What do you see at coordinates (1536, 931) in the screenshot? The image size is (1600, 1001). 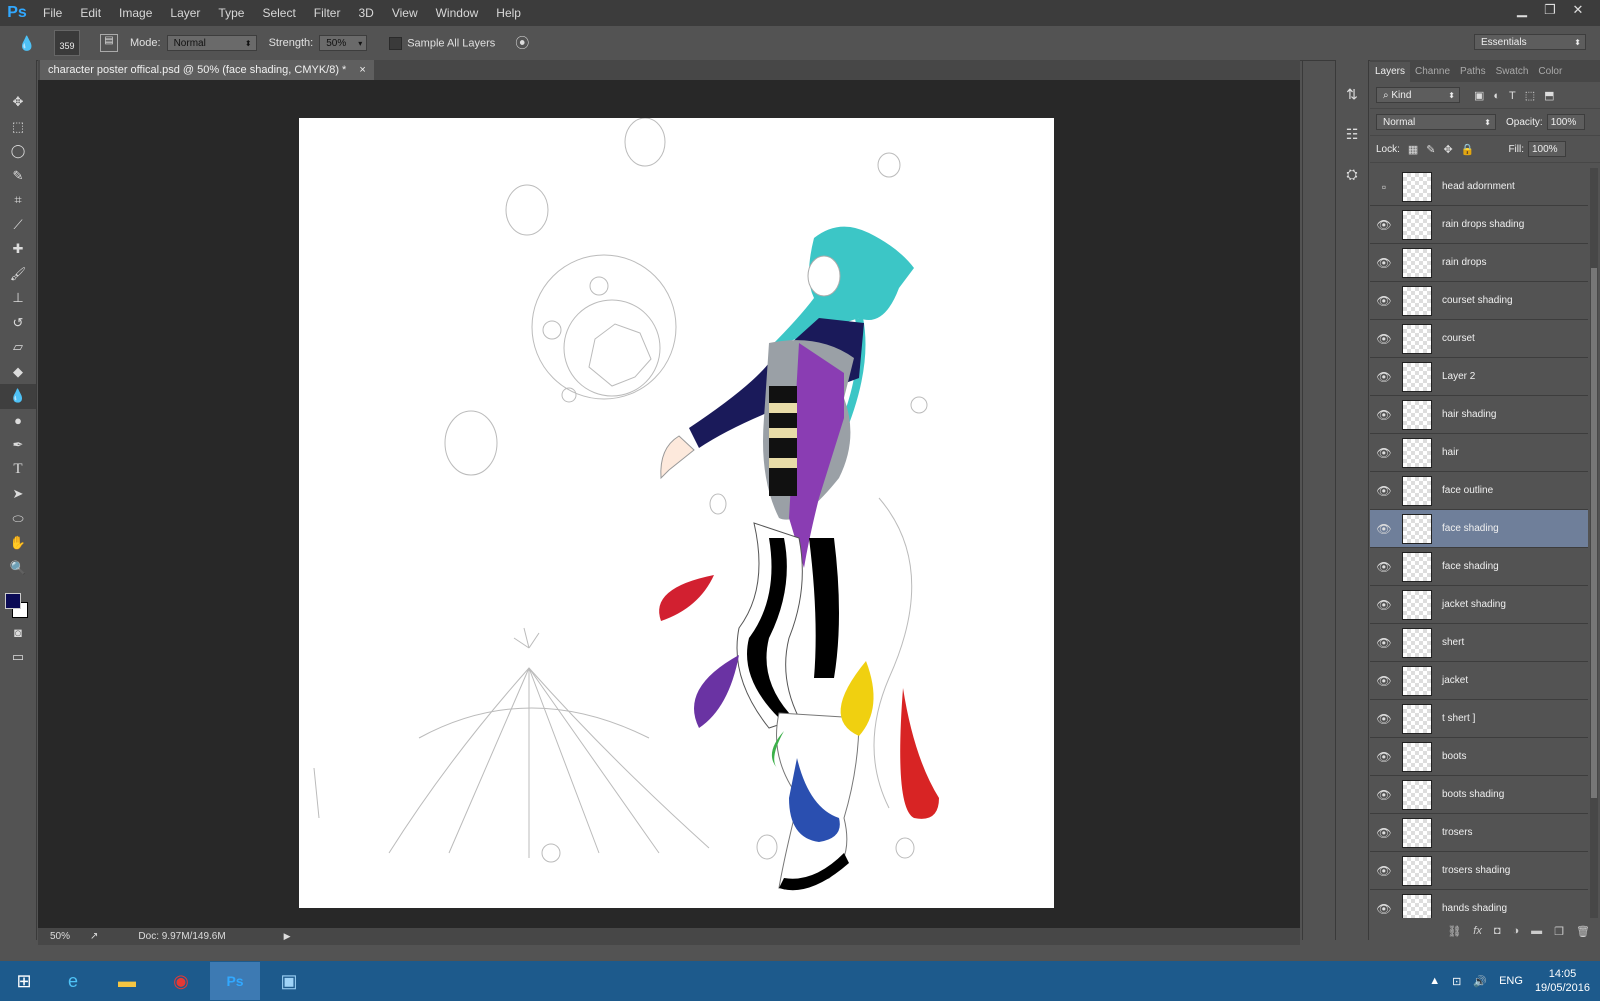 I see `new-group-icon: ▬` at bounding box center [1536, 931].